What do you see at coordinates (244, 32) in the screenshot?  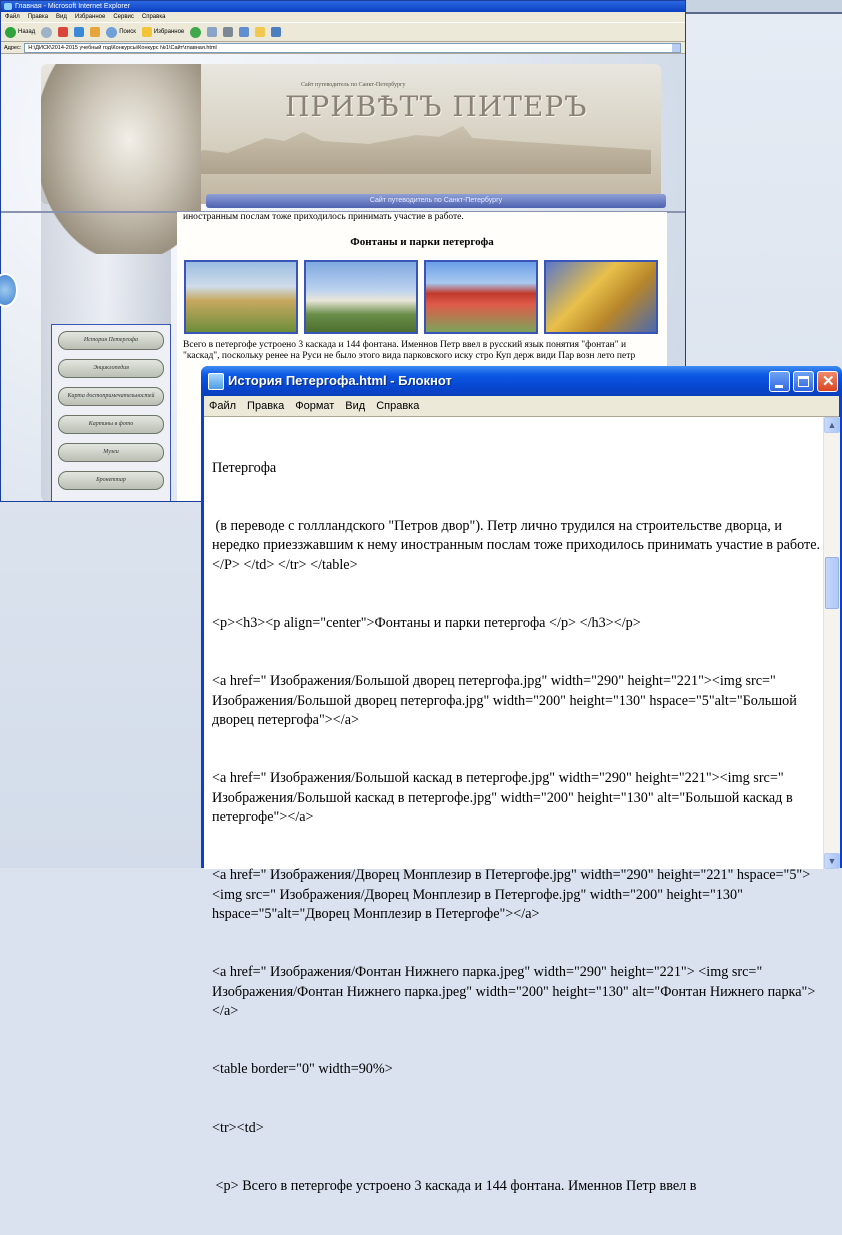 I see `edit-icon` at bounding box center [244, 32].